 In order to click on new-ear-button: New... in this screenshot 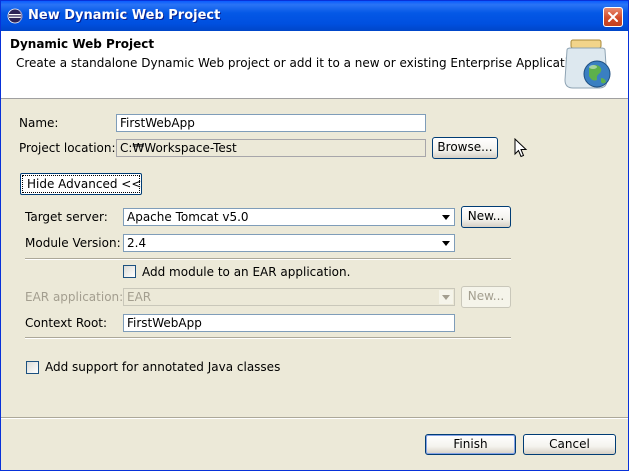, I will do `click(486, 297)`.